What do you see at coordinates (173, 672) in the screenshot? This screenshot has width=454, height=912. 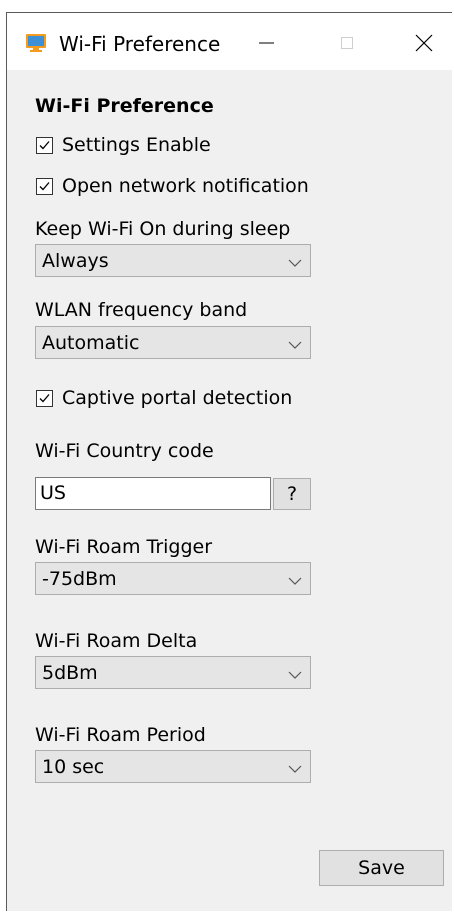 I see `roam-delta-select: 5dBm` at bounding box center [173, 672].